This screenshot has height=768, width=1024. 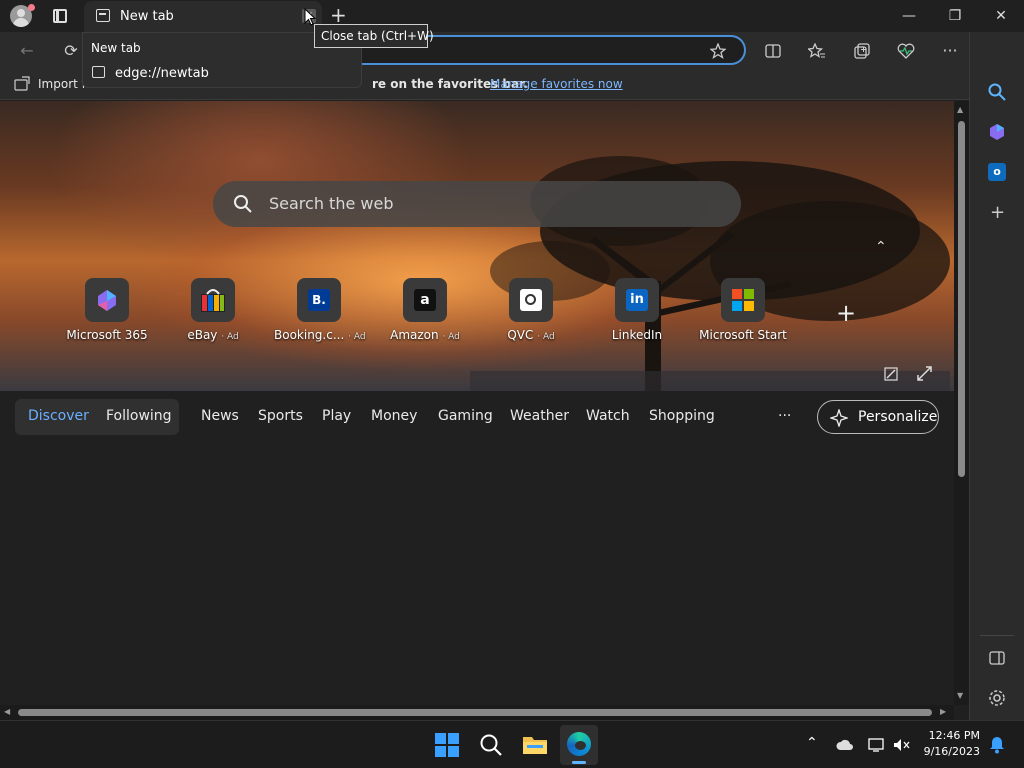 I want to click on microsoft-365-icon, so click(x=107, y=300).